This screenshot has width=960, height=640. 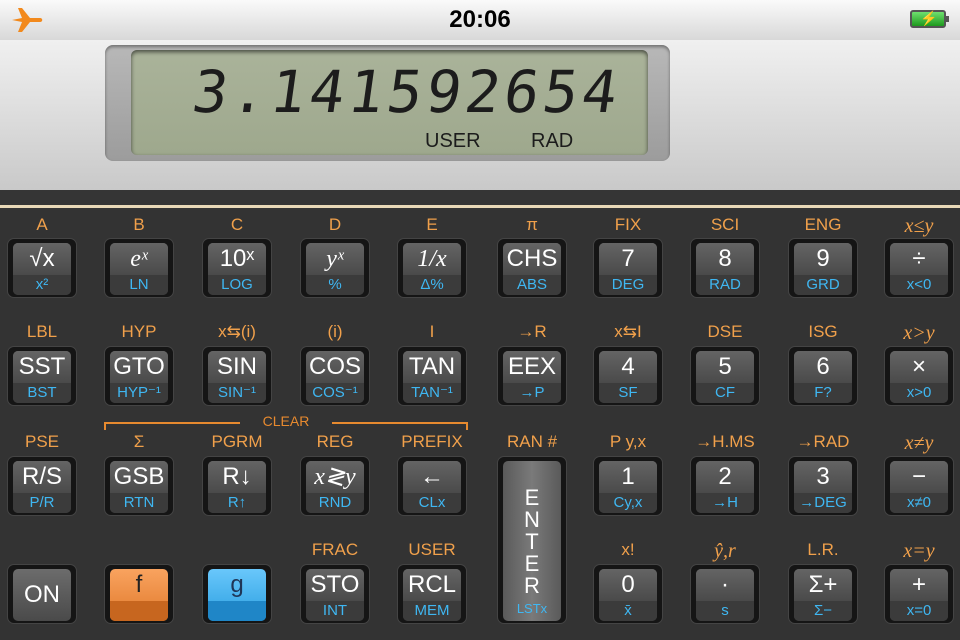 I want to click on f-label: LBL, so click(x=42, y=331).